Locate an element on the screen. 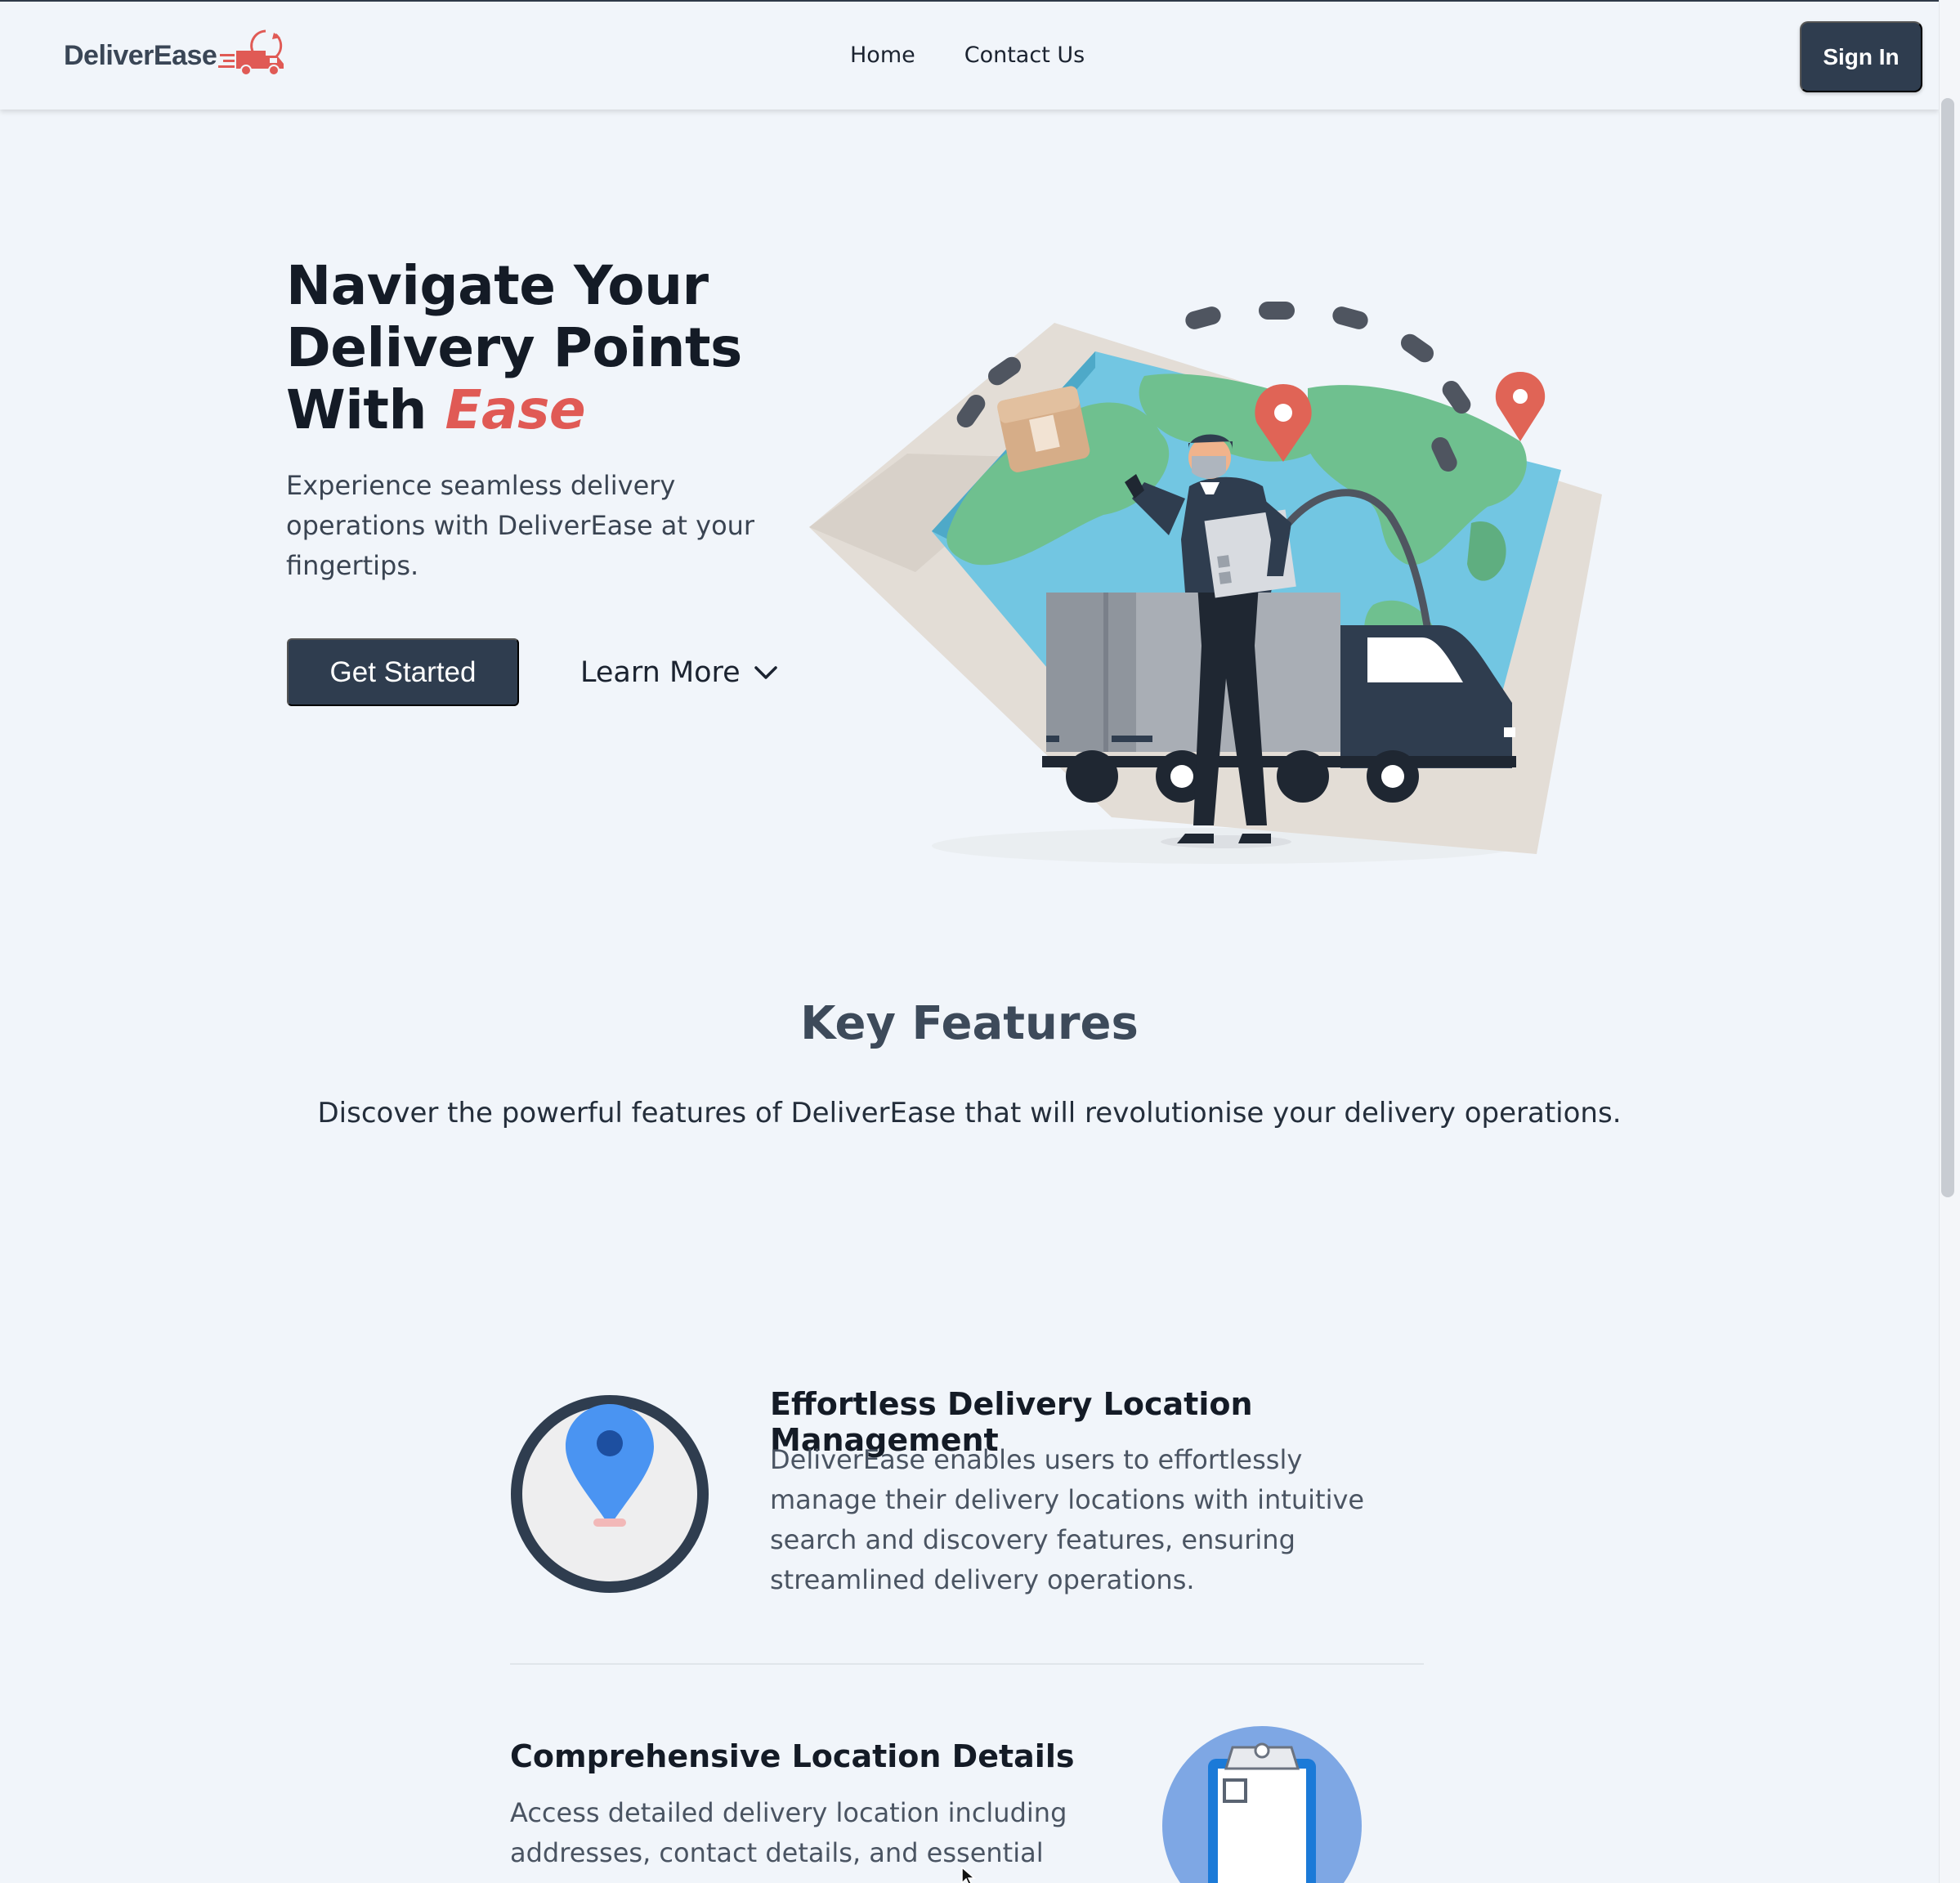 The height and width of the screenshot is (1883, 1960). learn-more-label: Learn More is located at coordinates (660, 672).